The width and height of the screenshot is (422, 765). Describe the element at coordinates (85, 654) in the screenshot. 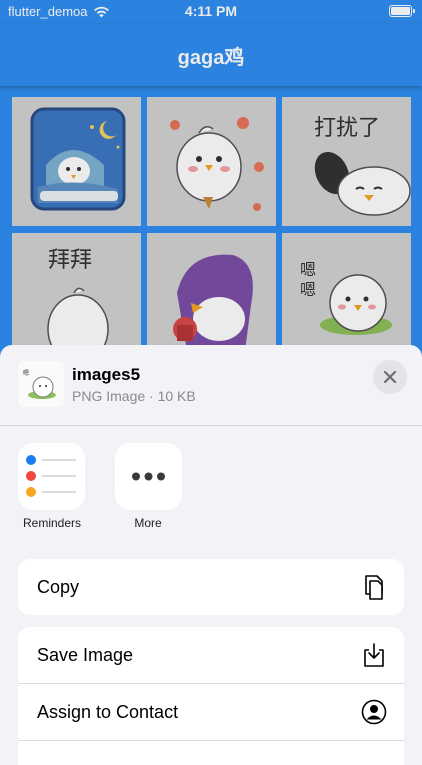

I see `save-image-action-label: Save Image` at that location.